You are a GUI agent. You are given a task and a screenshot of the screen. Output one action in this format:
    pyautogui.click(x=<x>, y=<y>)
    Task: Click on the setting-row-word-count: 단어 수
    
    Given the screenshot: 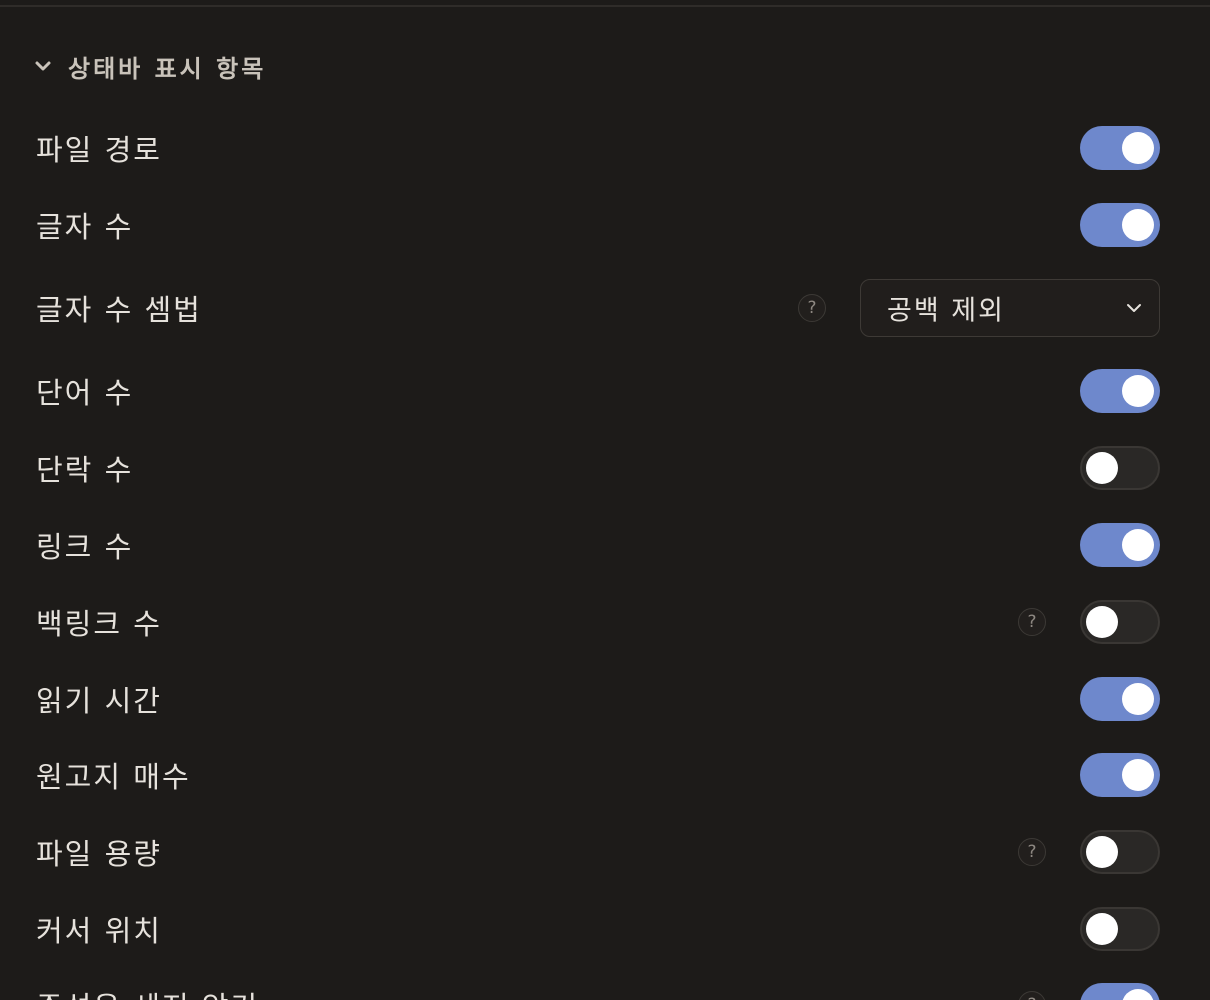 What is the action you would take?
    pyautogui.click(x=605, y=391)
    